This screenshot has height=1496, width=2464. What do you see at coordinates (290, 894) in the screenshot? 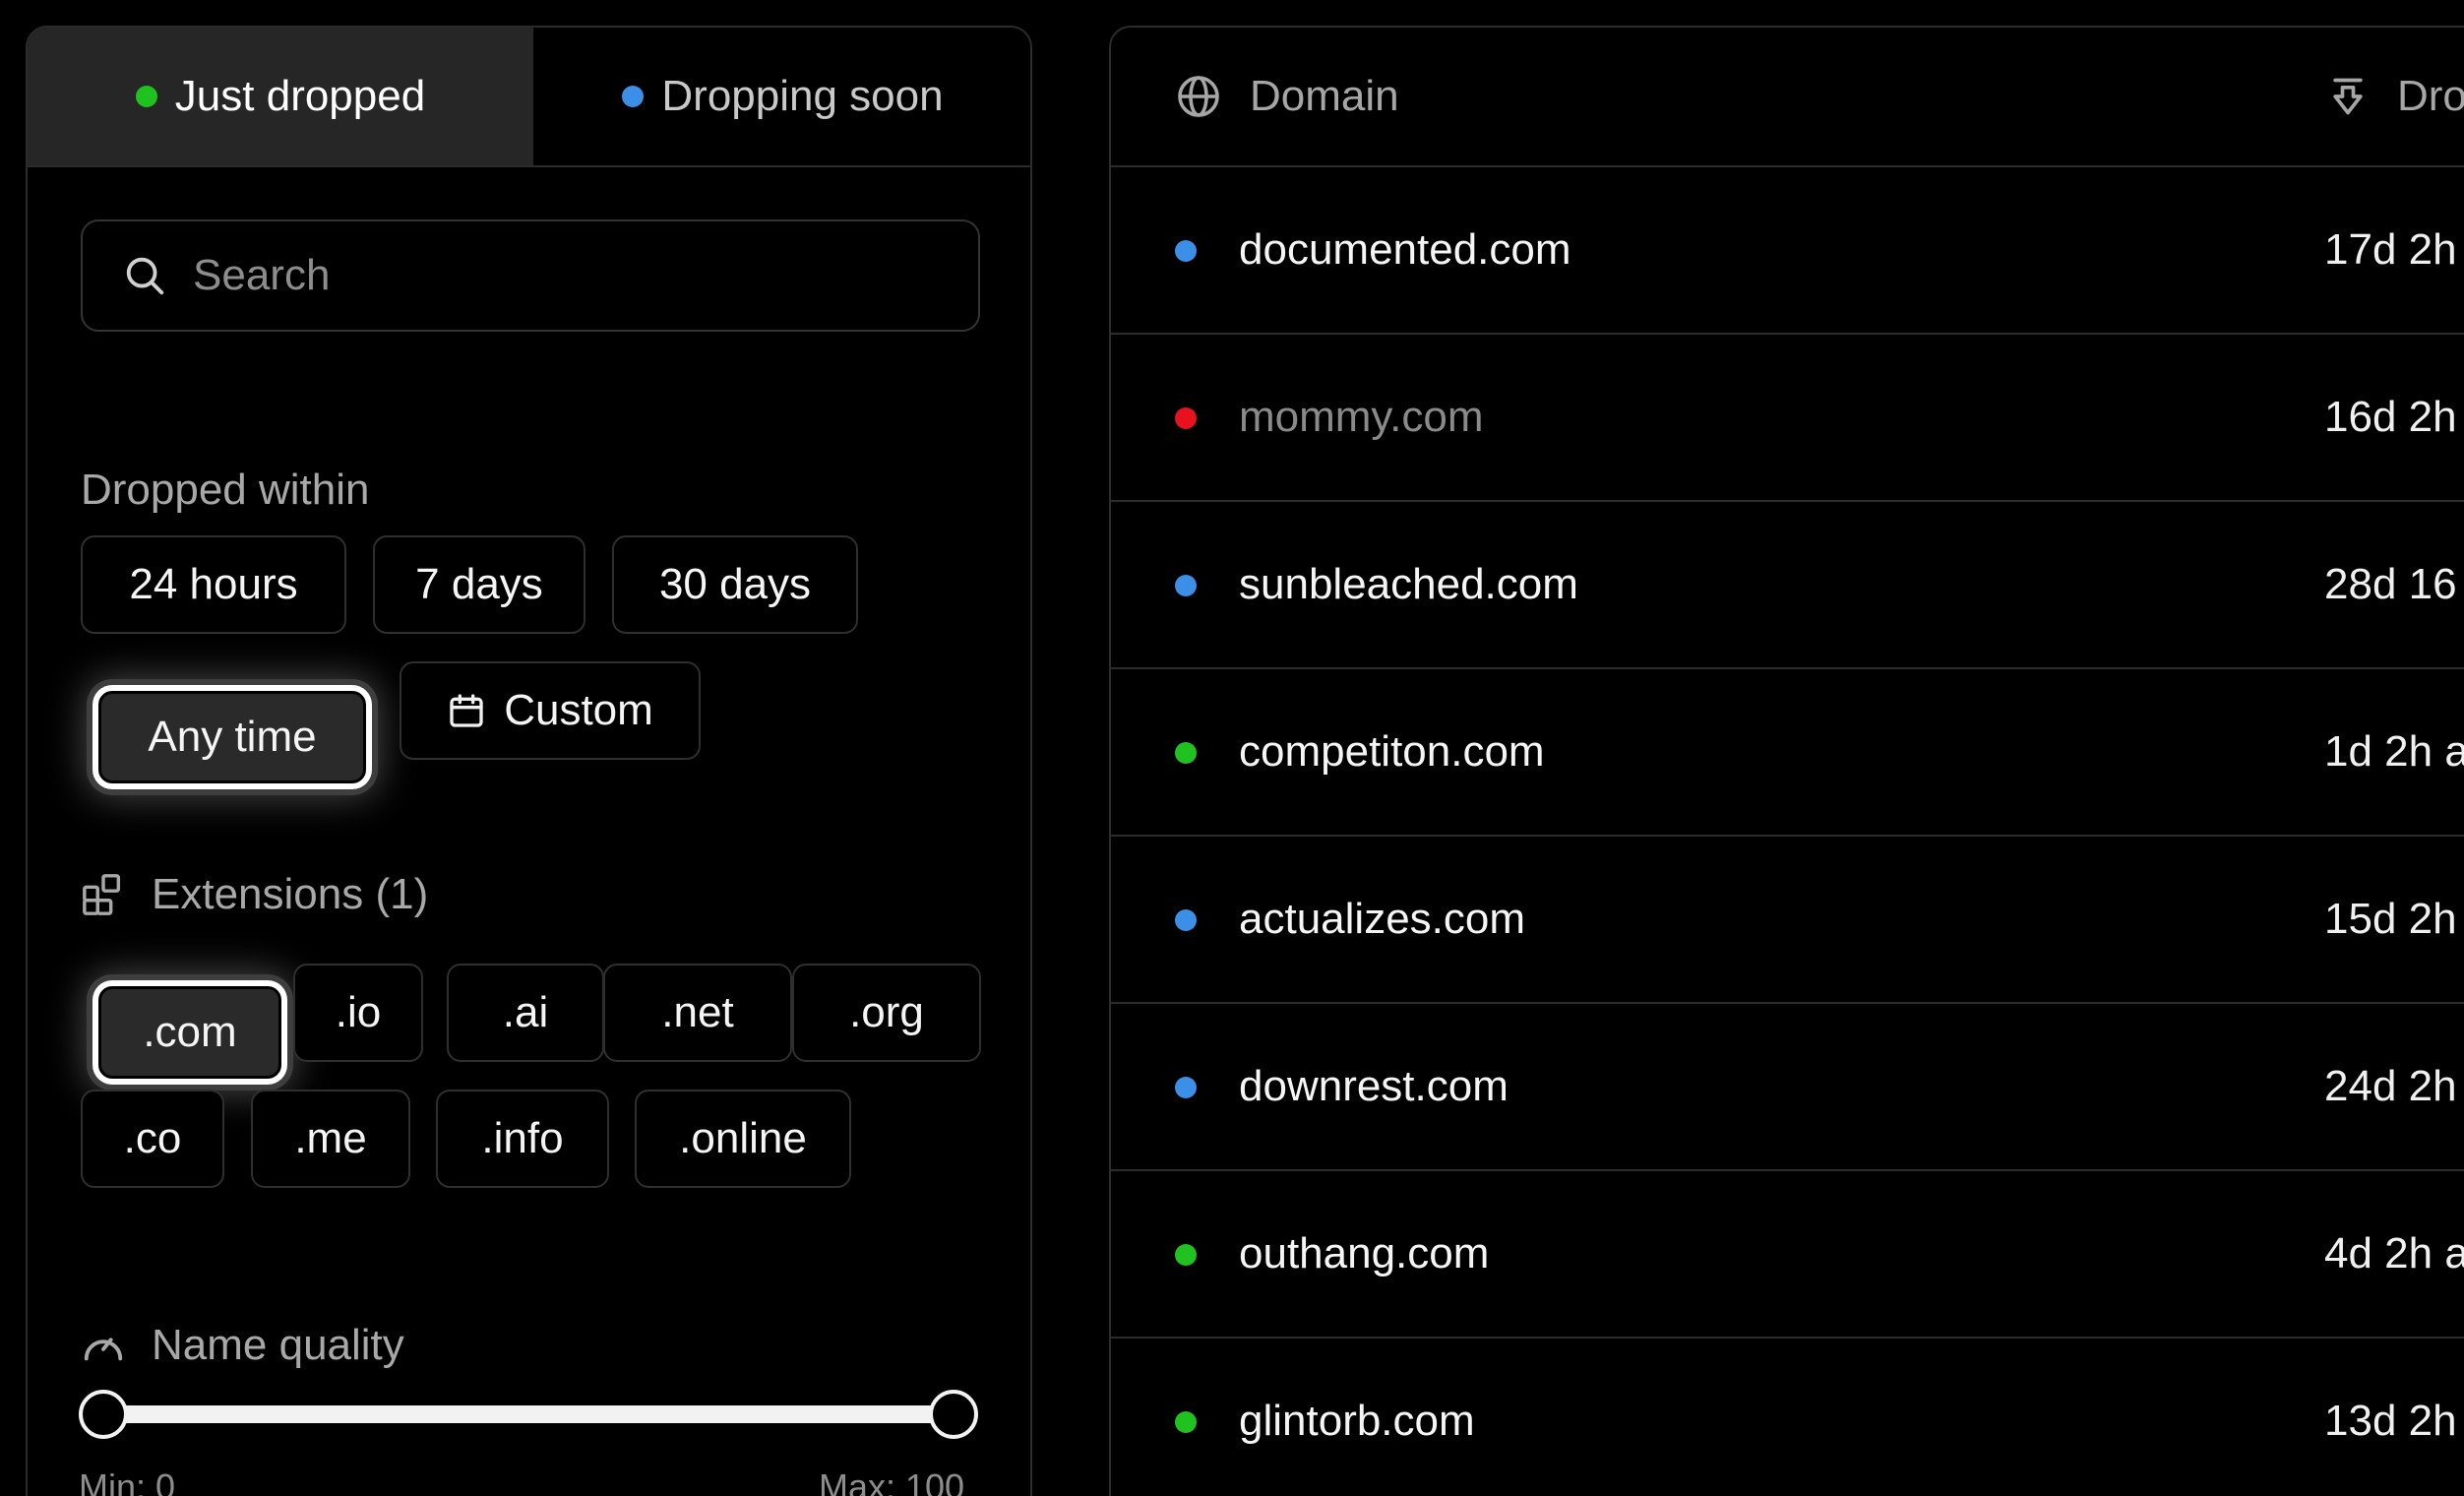
I see `extensions-label: Extensions (1)` at bounding box center [290, 894].